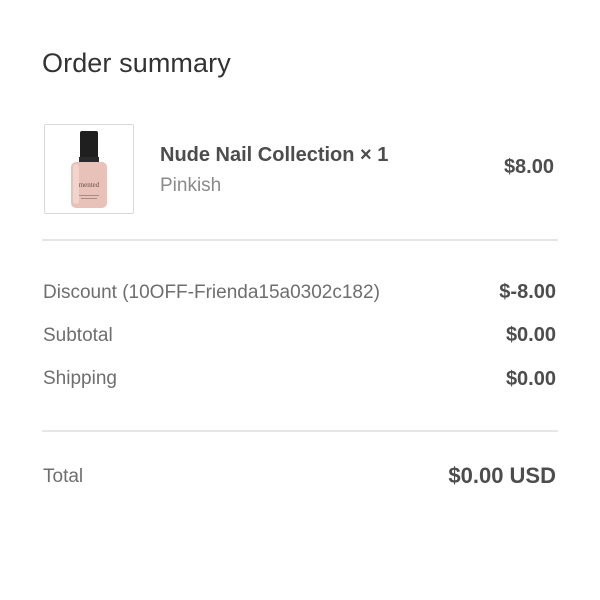 Image resolution: width=600 pixels, height=600 pixels. Describe the element at coordinates (63, 476) in the screenshot. I see `total-label: Total` at that location.